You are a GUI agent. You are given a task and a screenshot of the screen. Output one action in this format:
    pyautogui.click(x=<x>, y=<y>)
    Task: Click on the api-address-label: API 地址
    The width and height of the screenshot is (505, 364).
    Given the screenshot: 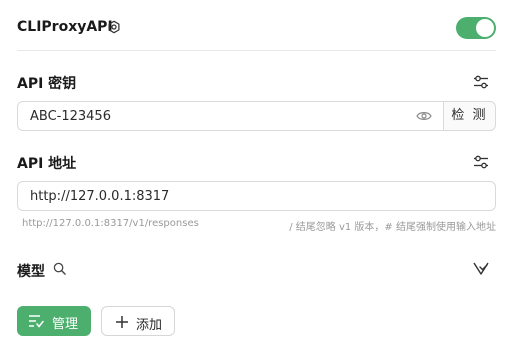 What is the action you would take?
    pyautogui.click(x=47, y=164)
    